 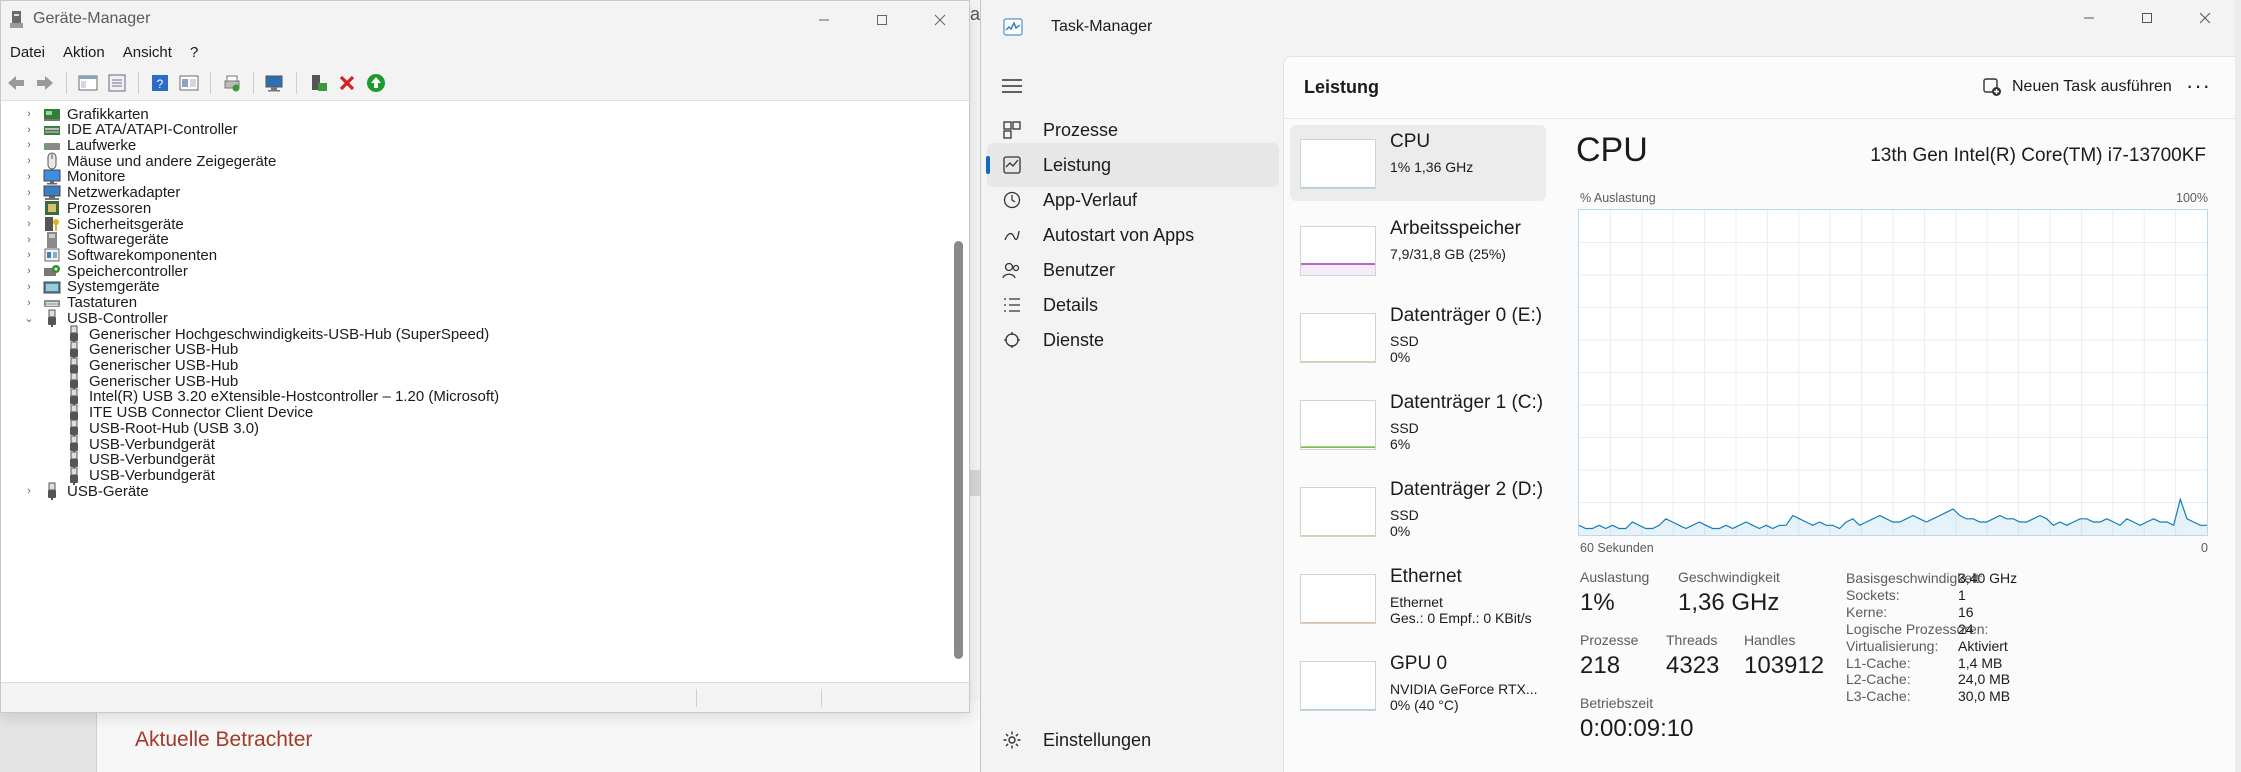 I want to click on view-icon, so click(x=189, y=82).